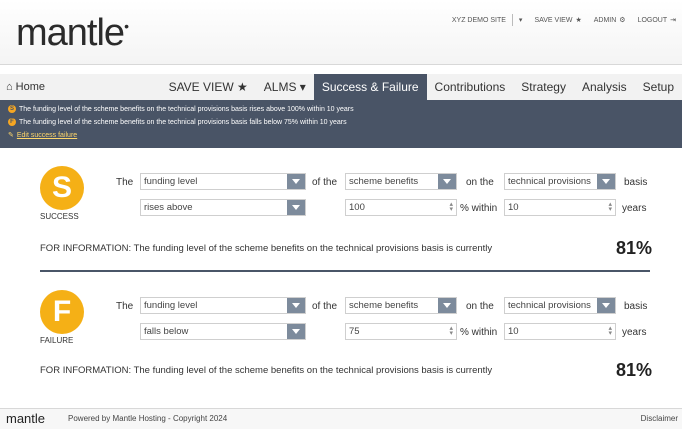 This screenshot has width=682, height=429. What do you see at coordinates (57, 340) in the screenshot?
I see `failure-caption: FAILURE` at bounding box center [57, 340].